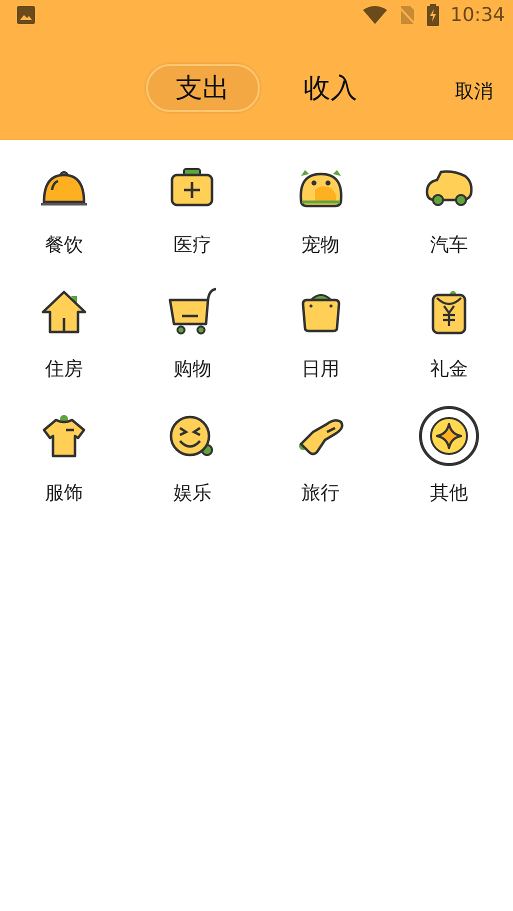 The image size is (513, 911). Describe the element at coordinates (477, 15) in the screenshot. I see `clock-time: 10:34` at that location.